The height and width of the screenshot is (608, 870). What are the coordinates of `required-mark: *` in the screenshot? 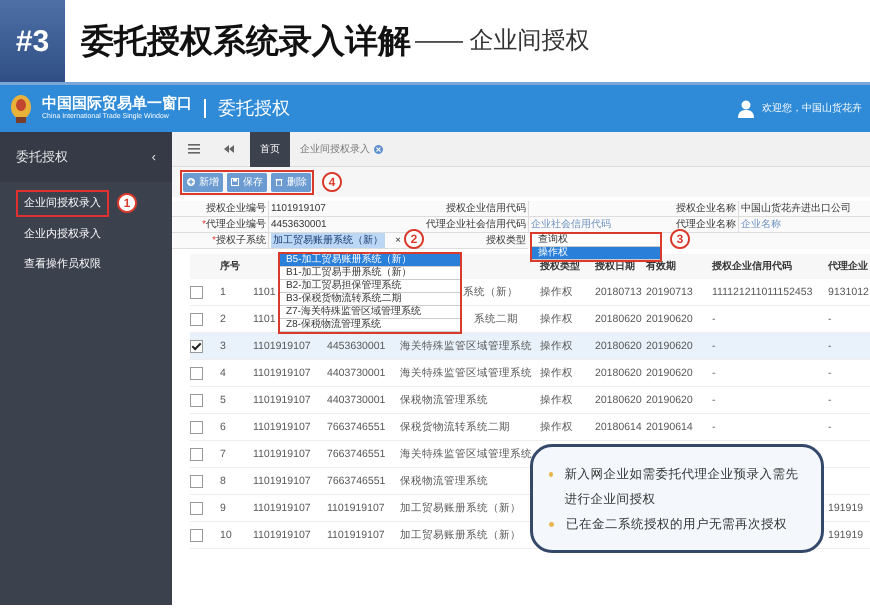 It's located at (214, 240).